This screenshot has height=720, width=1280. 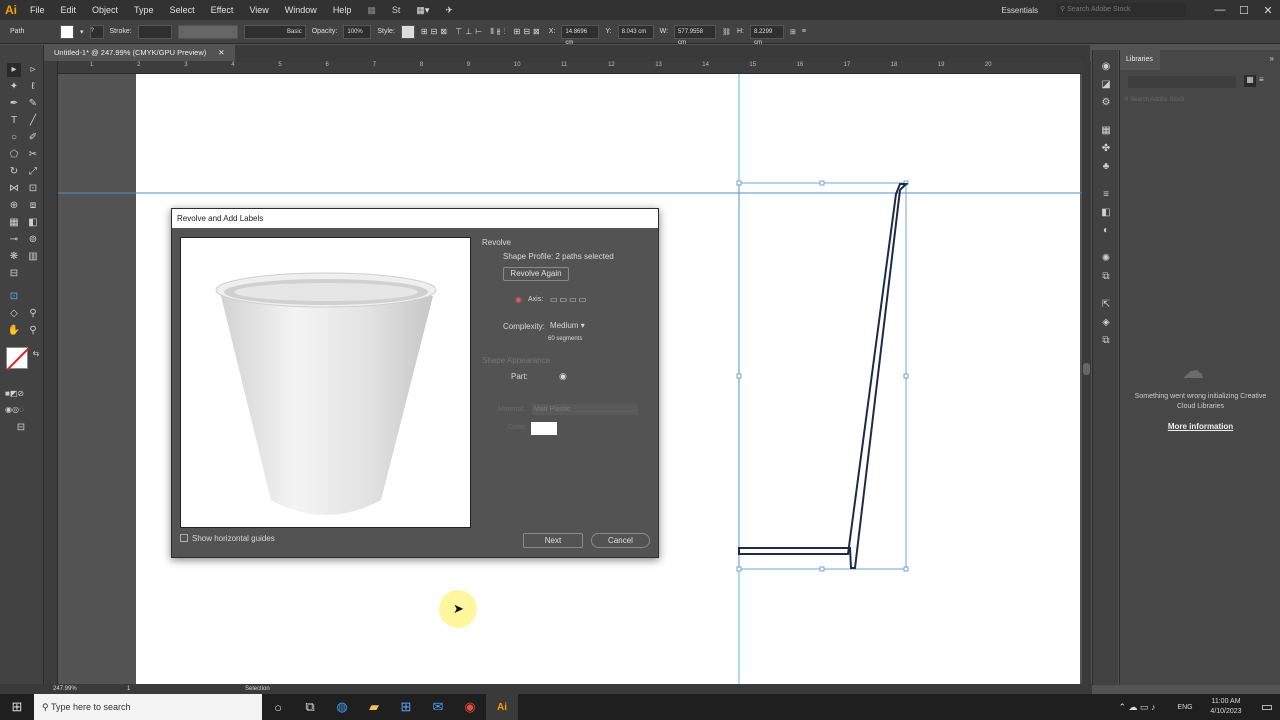 I want to click on swatches-icon: ▦, so click(x=1106, y=131).